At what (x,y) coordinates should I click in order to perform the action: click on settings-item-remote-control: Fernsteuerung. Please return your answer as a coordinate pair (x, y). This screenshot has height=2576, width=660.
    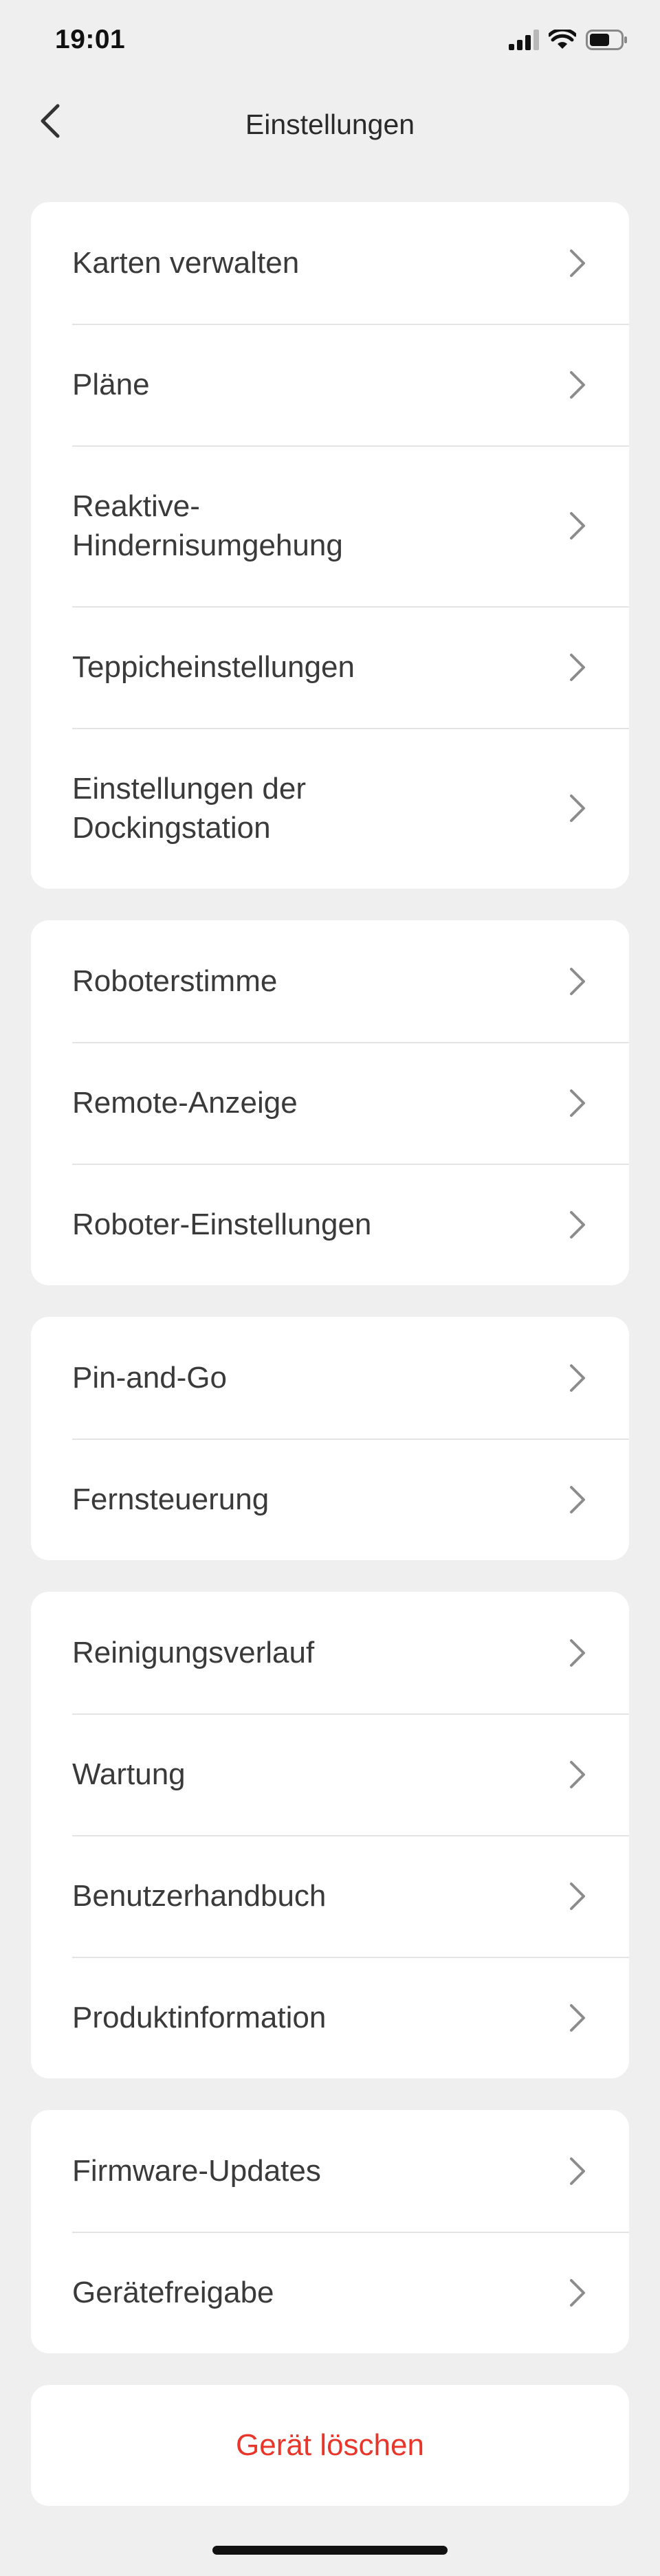
    Looking at the image, I should click on (330, 1499).